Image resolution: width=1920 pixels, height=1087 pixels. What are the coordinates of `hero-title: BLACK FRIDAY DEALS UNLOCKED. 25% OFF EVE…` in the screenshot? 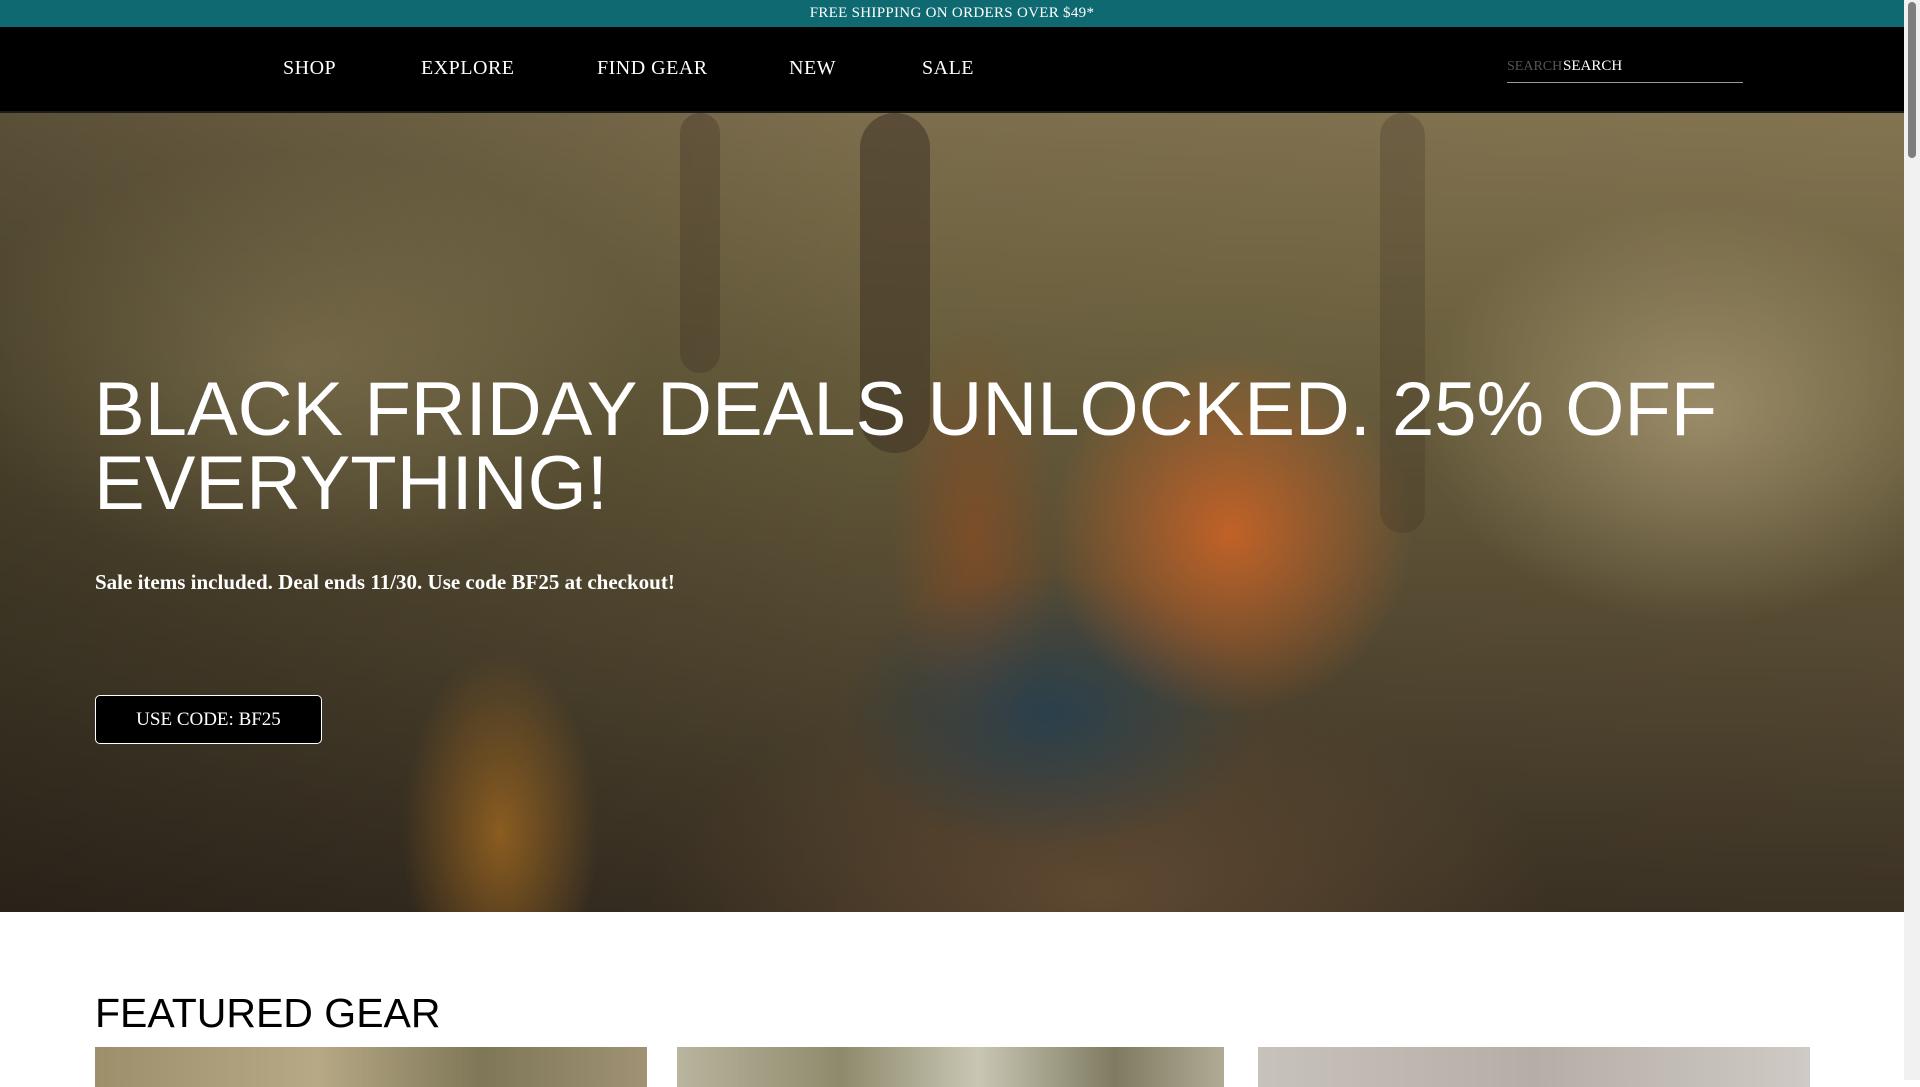 It's located at (906, 446).